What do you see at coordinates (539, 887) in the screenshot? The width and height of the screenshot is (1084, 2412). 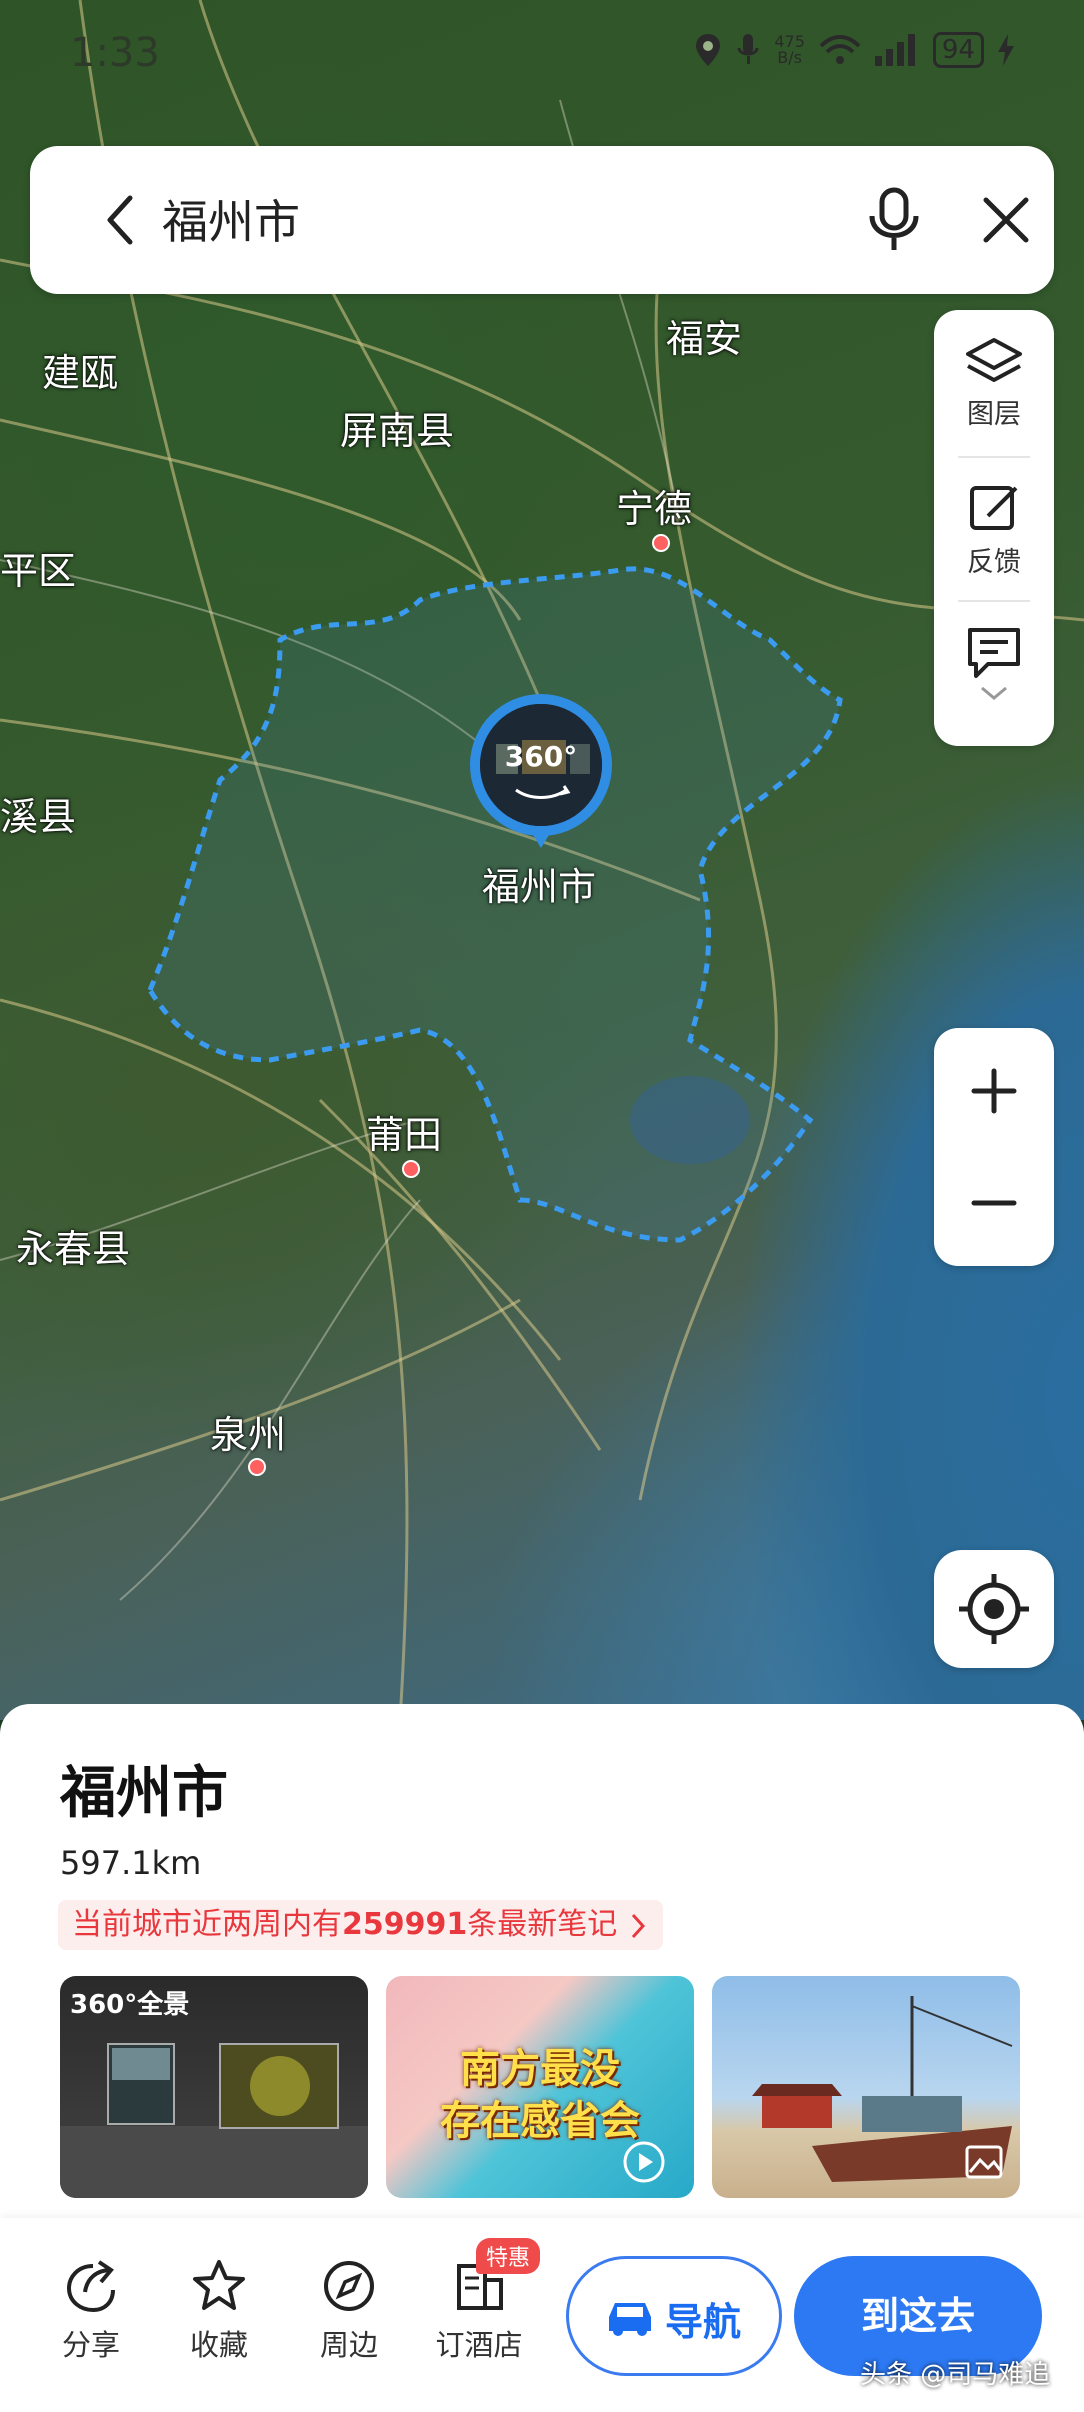 I see `city-marker-label: 福州市` at bounding box center [539, 887].